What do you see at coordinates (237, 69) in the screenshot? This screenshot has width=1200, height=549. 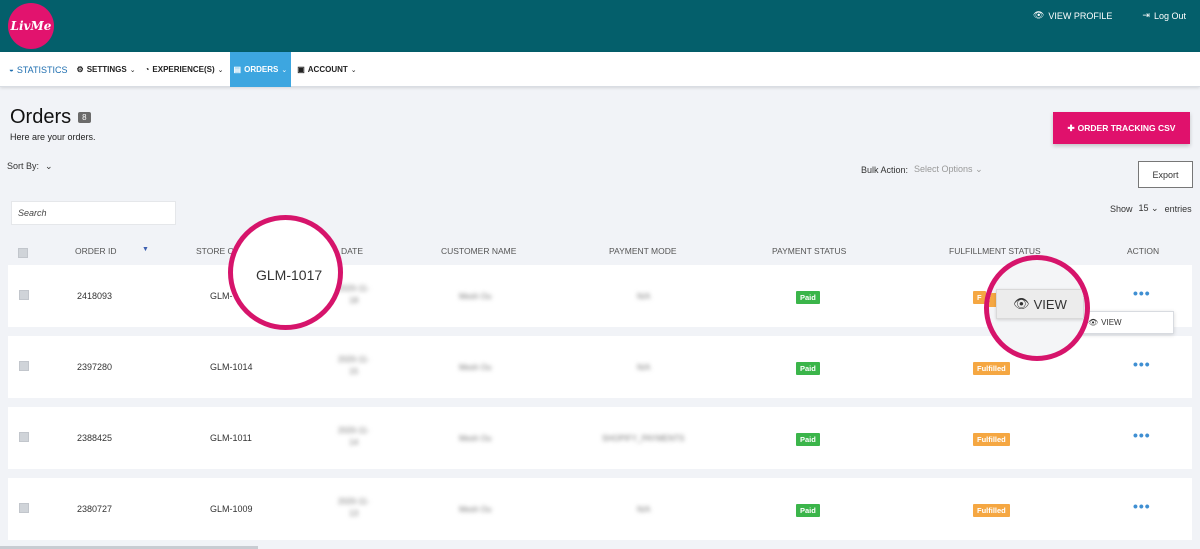 I see `orders-icon: ▤` at bounding box center [237, 69].